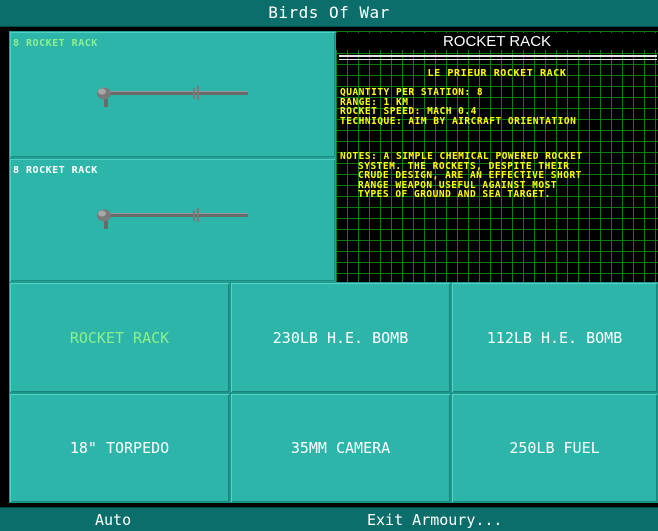 The width and height of the screenshot is (658, 531). What do you see at coordinates (119, 448) in the screenshot?
I see `weapon-button-torpedo: 18" TORPEDO` at bounding box center [119, 448].